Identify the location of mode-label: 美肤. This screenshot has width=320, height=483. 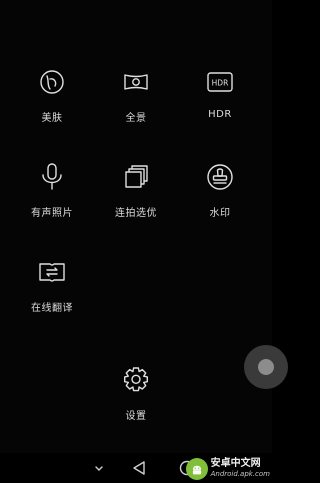
(52, 118).